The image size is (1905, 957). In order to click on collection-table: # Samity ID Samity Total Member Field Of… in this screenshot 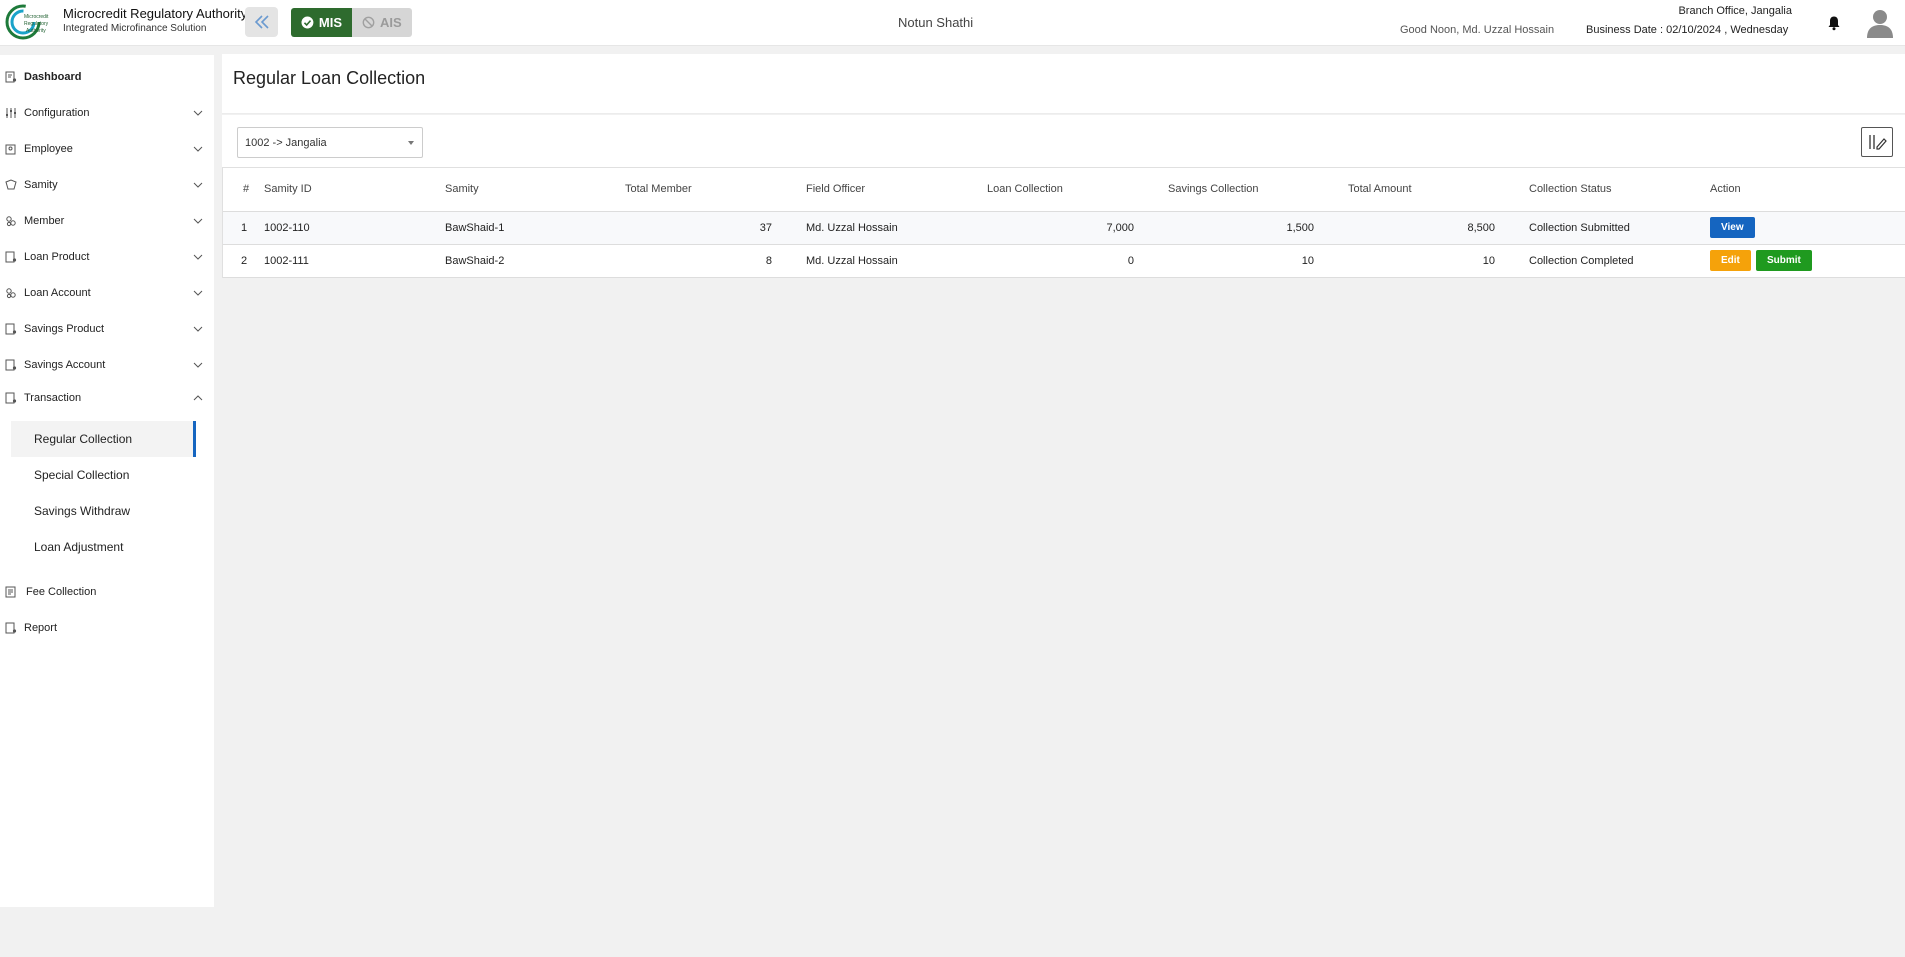, I will do `click(1063, 222)`.